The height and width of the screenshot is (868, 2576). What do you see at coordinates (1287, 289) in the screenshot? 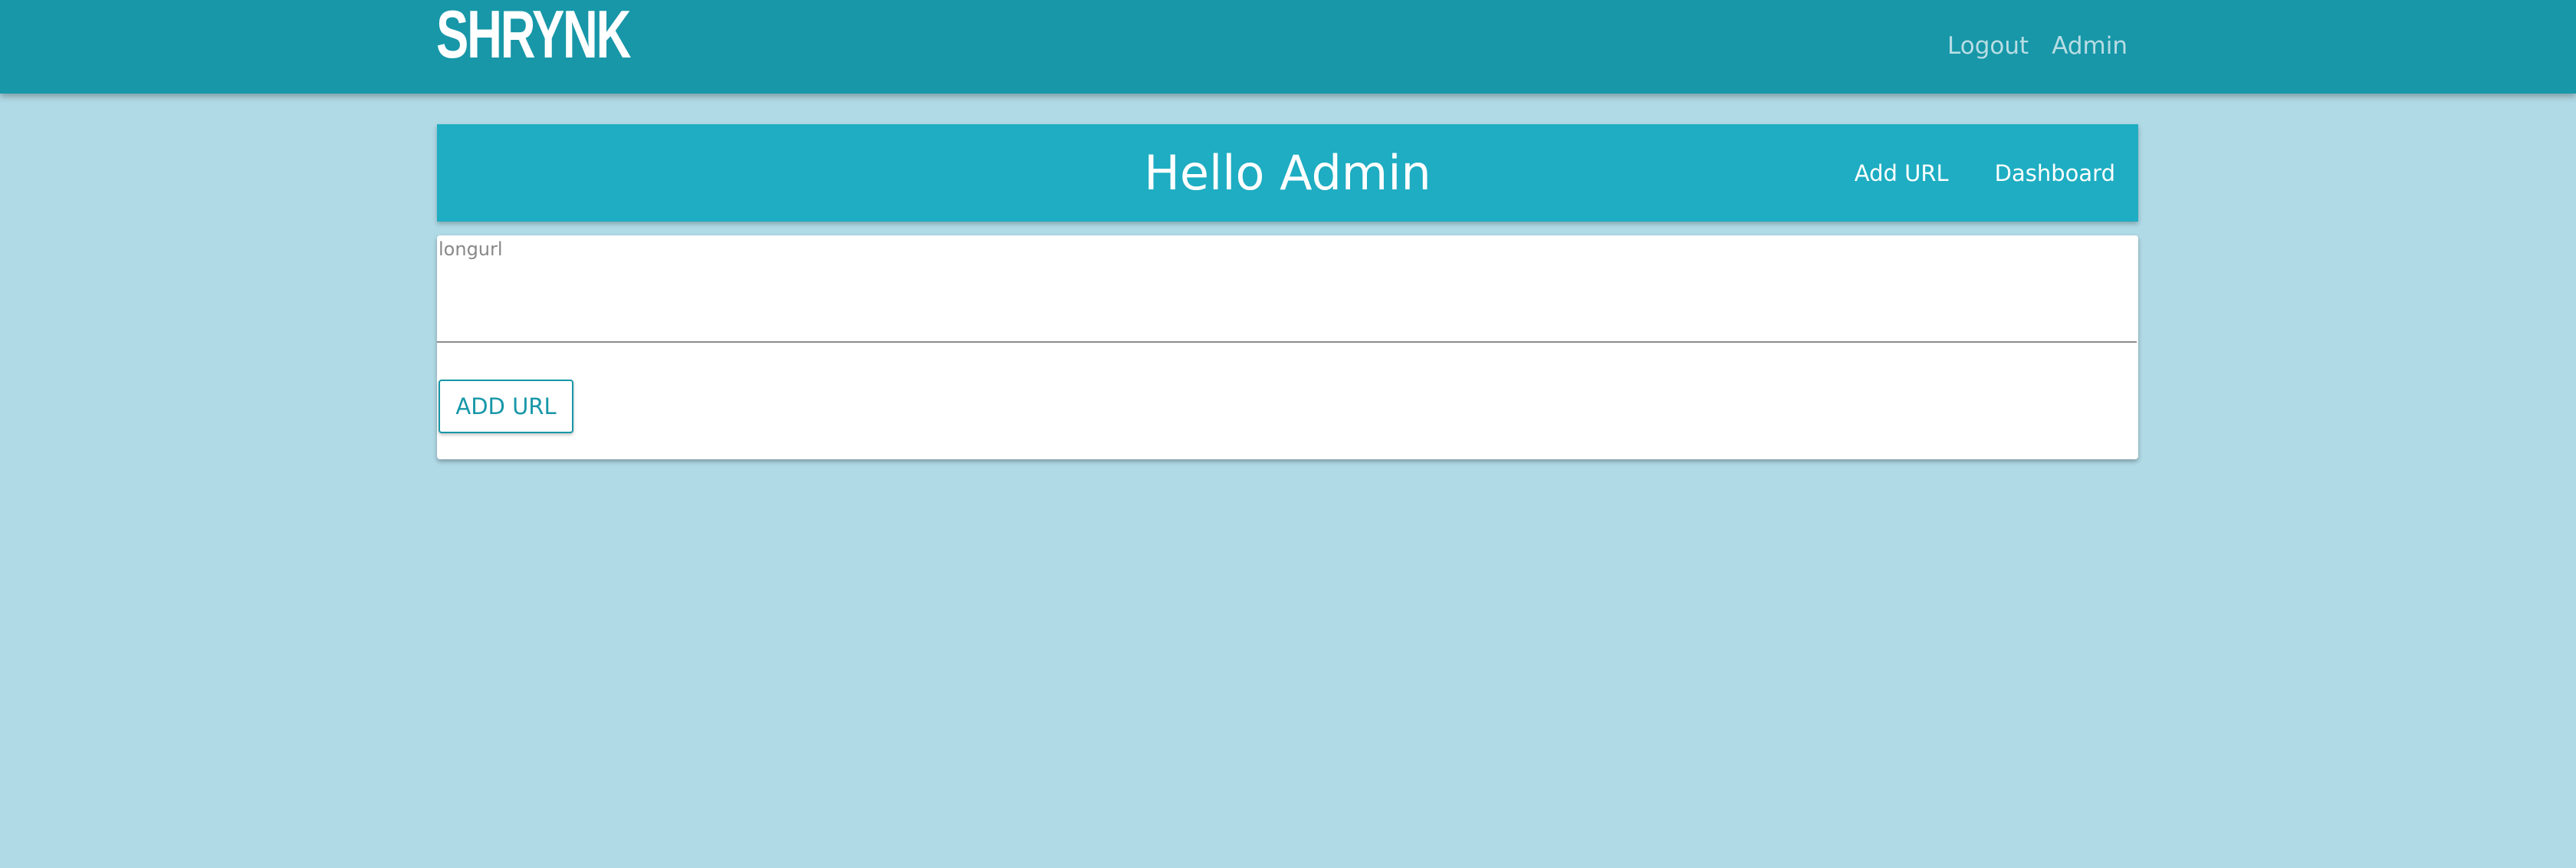
I see `longurl-textarea` at bounding box center [1287, 289].